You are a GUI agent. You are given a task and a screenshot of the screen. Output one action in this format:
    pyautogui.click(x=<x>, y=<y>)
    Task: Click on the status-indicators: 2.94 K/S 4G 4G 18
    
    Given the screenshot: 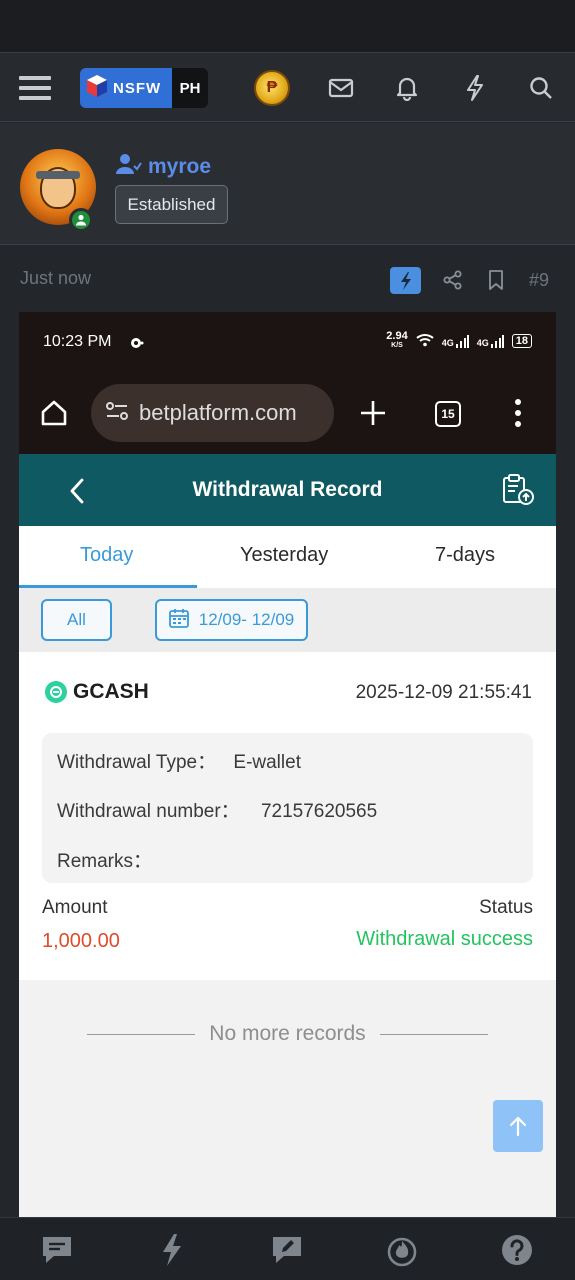 What is the action you would take?
    pyautogui.click(x=459, y=340)
    